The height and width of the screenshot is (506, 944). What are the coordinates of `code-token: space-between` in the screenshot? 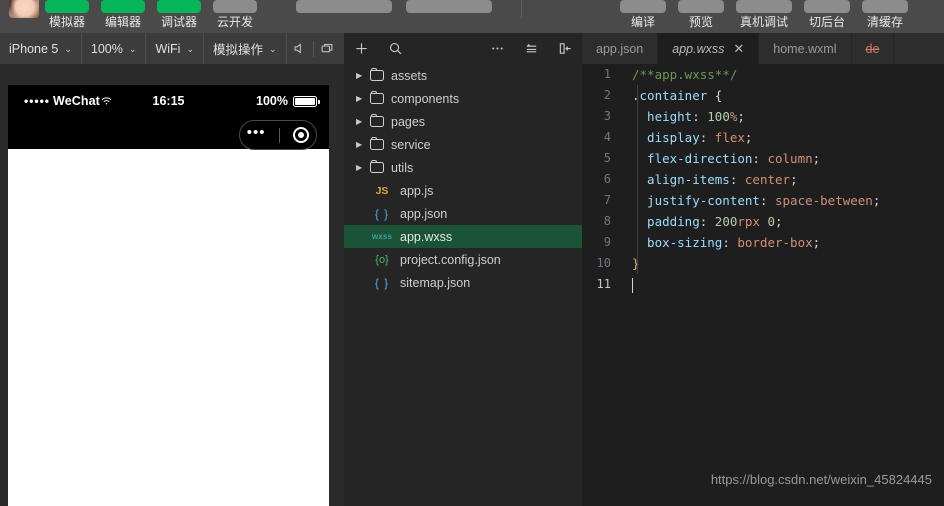 It's located at (824, 200).